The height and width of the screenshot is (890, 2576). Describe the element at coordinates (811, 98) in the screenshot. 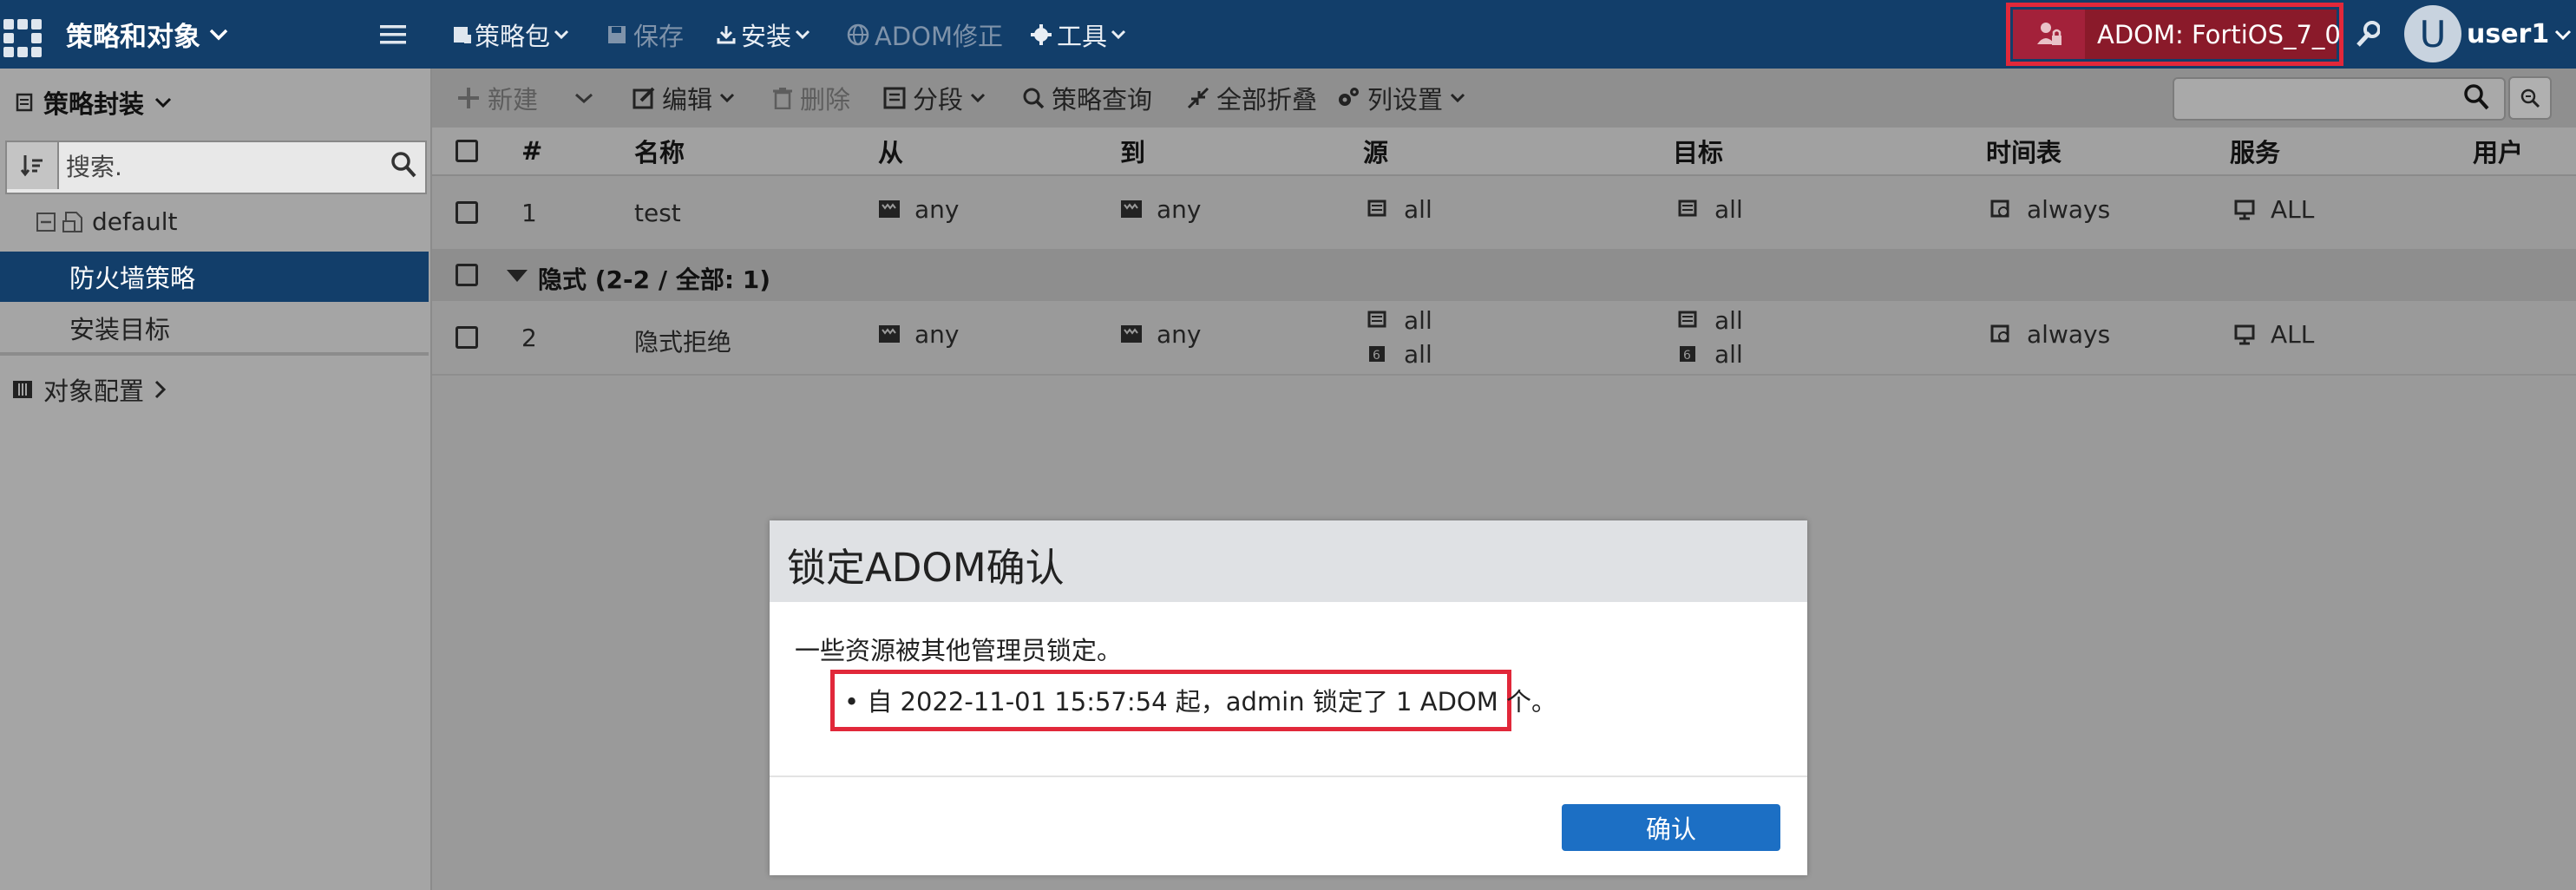

I see `delete-button: 删除` at that location.